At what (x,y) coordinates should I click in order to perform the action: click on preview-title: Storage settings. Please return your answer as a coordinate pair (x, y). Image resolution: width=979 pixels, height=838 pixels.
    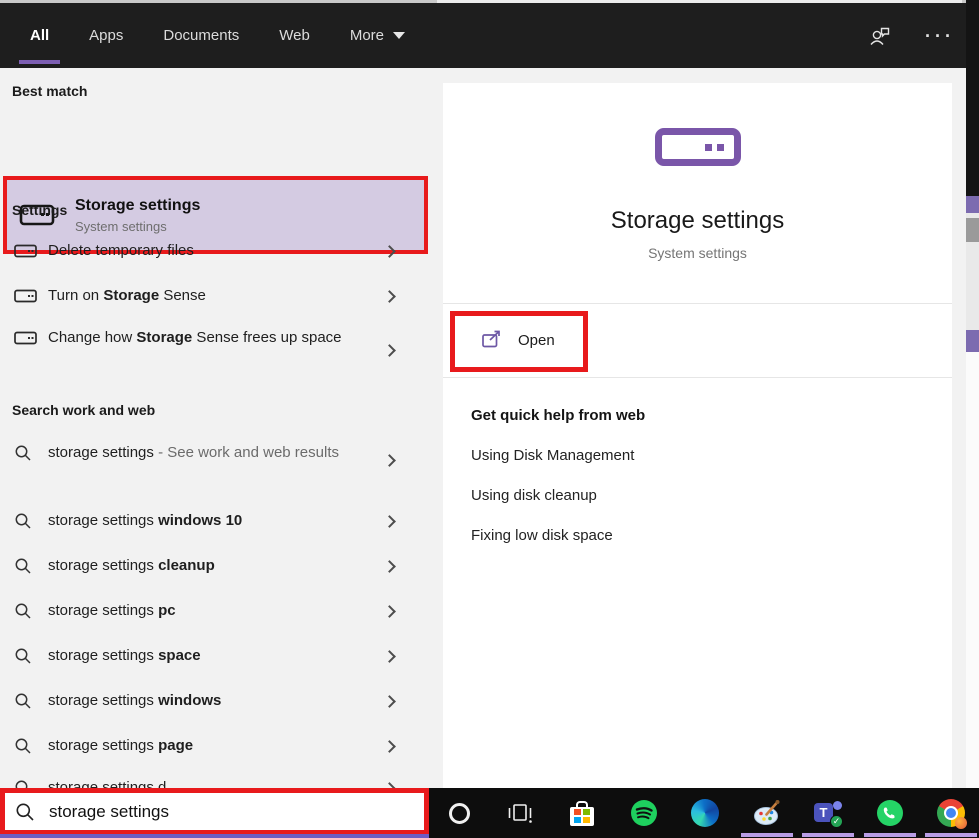
    Looking at the image, I should click on (697, 220).